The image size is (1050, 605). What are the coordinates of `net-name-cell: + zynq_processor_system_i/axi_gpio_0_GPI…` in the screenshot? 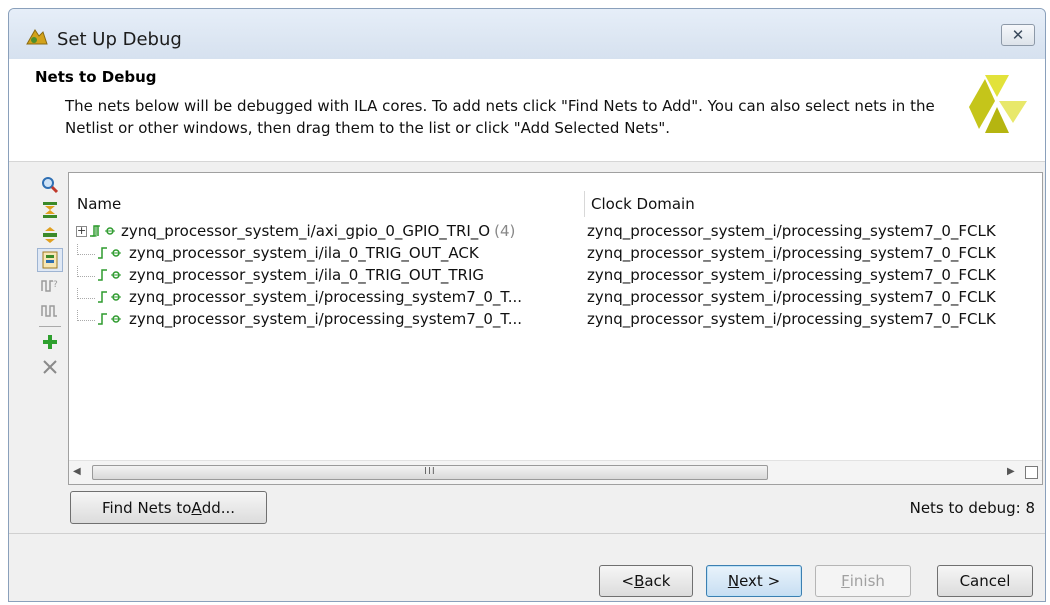 It's located at (327, 231).